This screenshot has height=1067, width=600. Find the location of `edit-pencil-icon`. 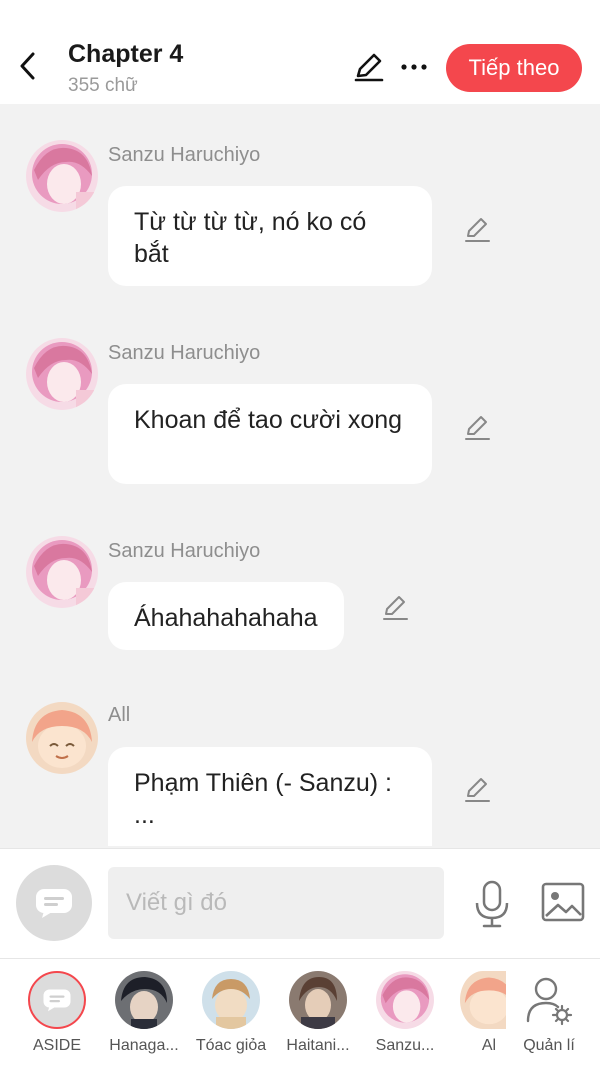

edit-pencil-icon is located at coordinates (369, 67).